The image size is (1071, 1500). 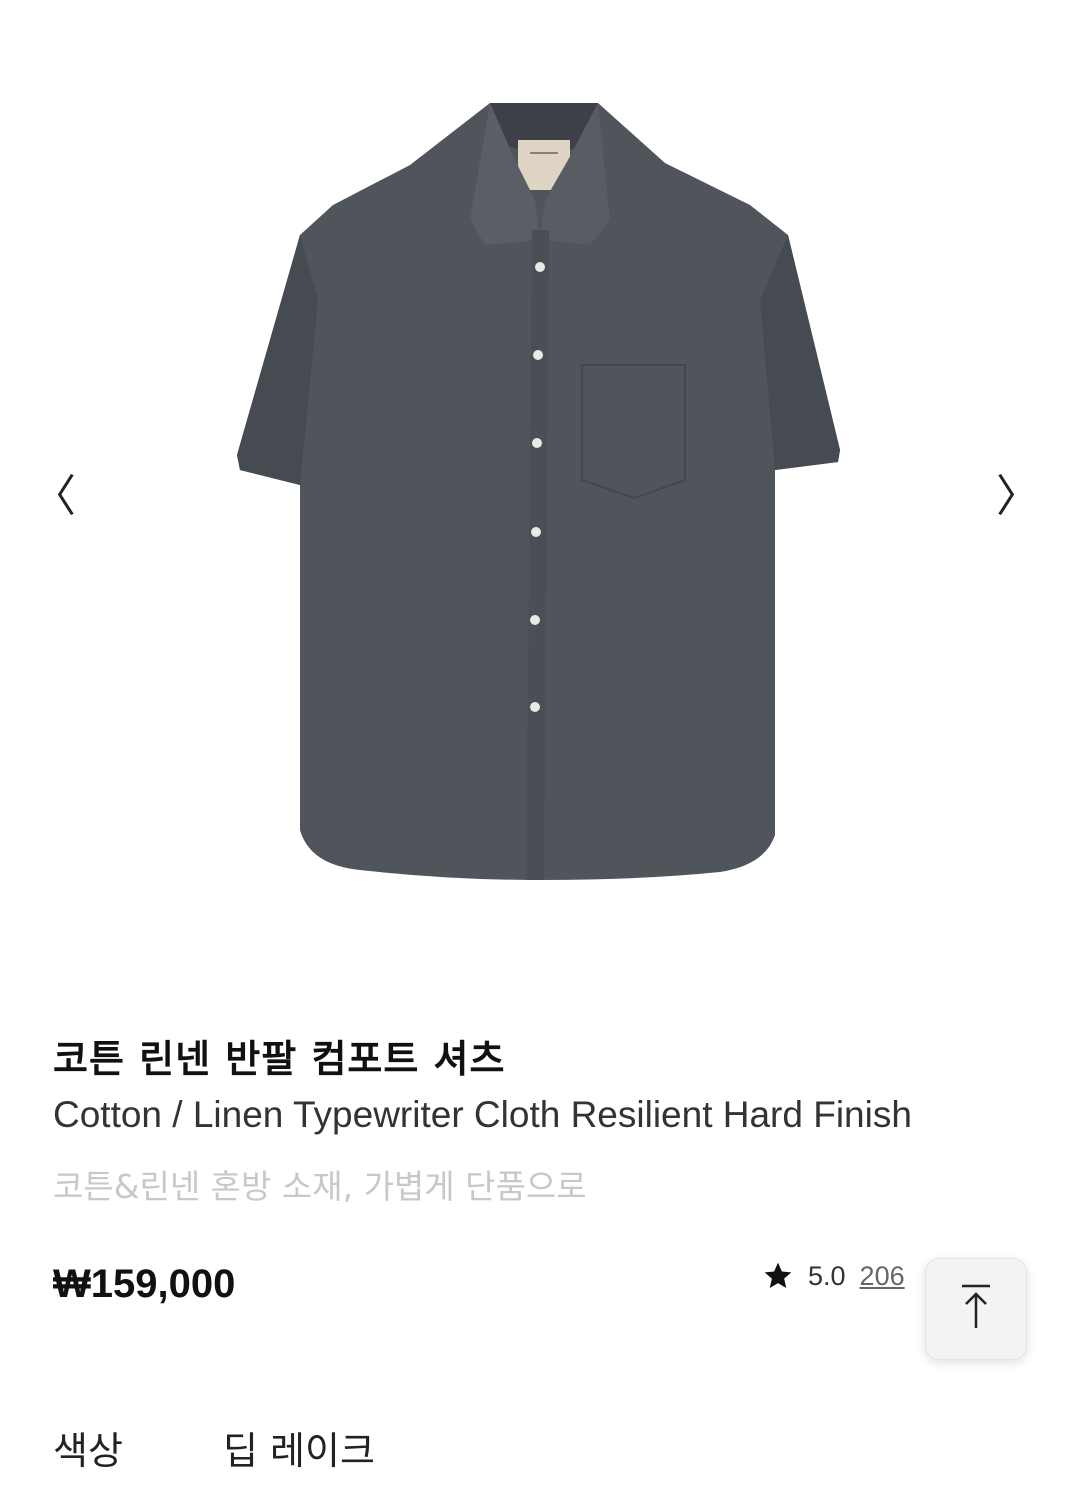 What do you see at coordinates (299, 1447) in the screenshot?
I see `color-option-value: 딥 레이크` at bounding box center [299, 1447].